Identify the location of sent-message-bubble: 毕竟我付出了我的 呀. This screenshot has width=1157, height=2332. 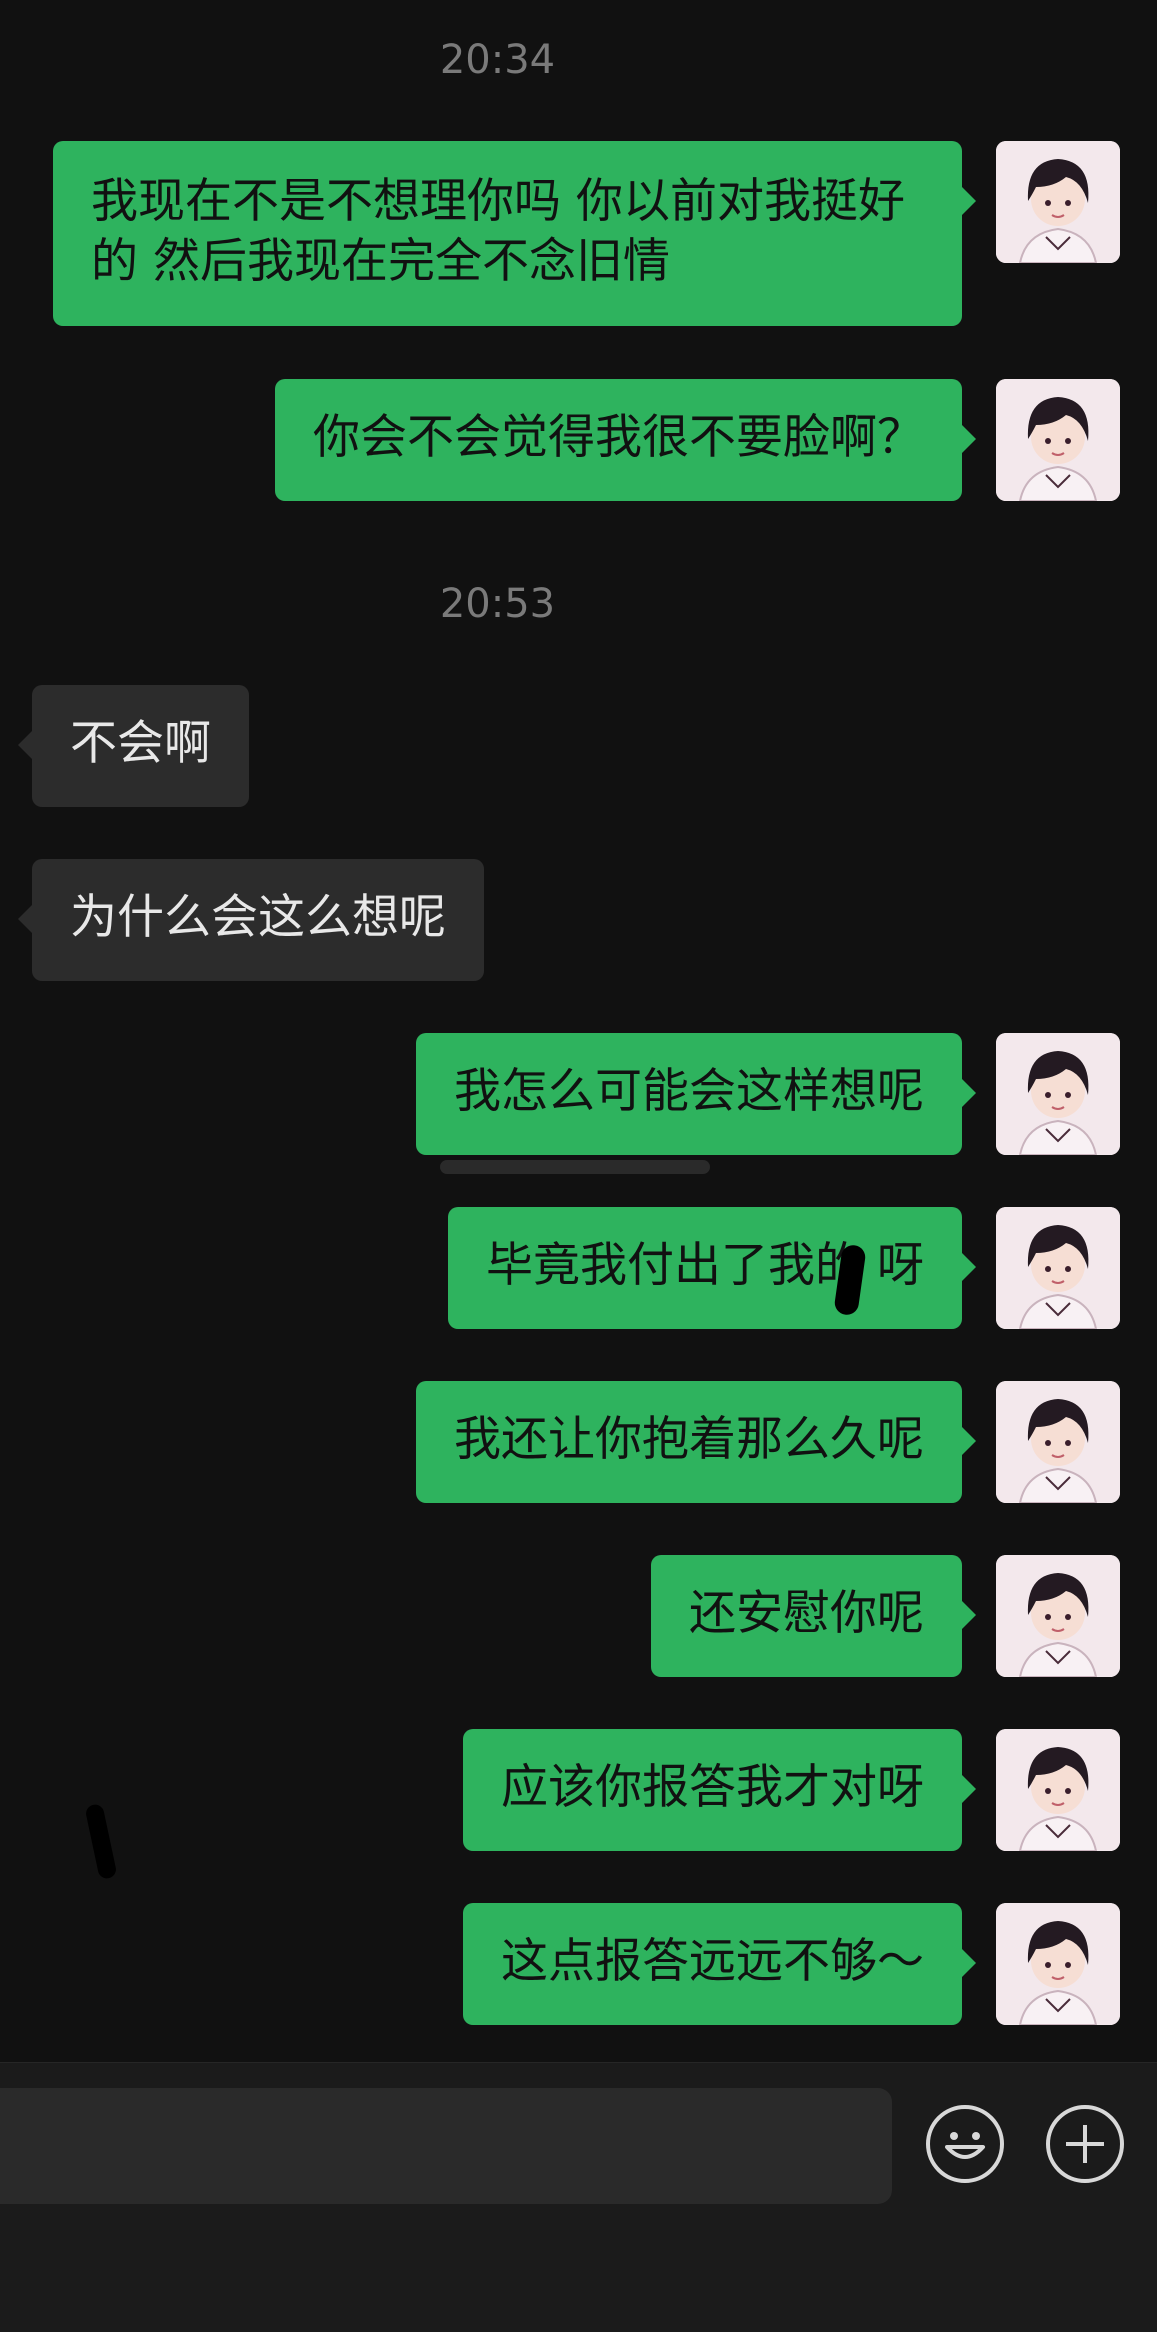
(712, 1268).